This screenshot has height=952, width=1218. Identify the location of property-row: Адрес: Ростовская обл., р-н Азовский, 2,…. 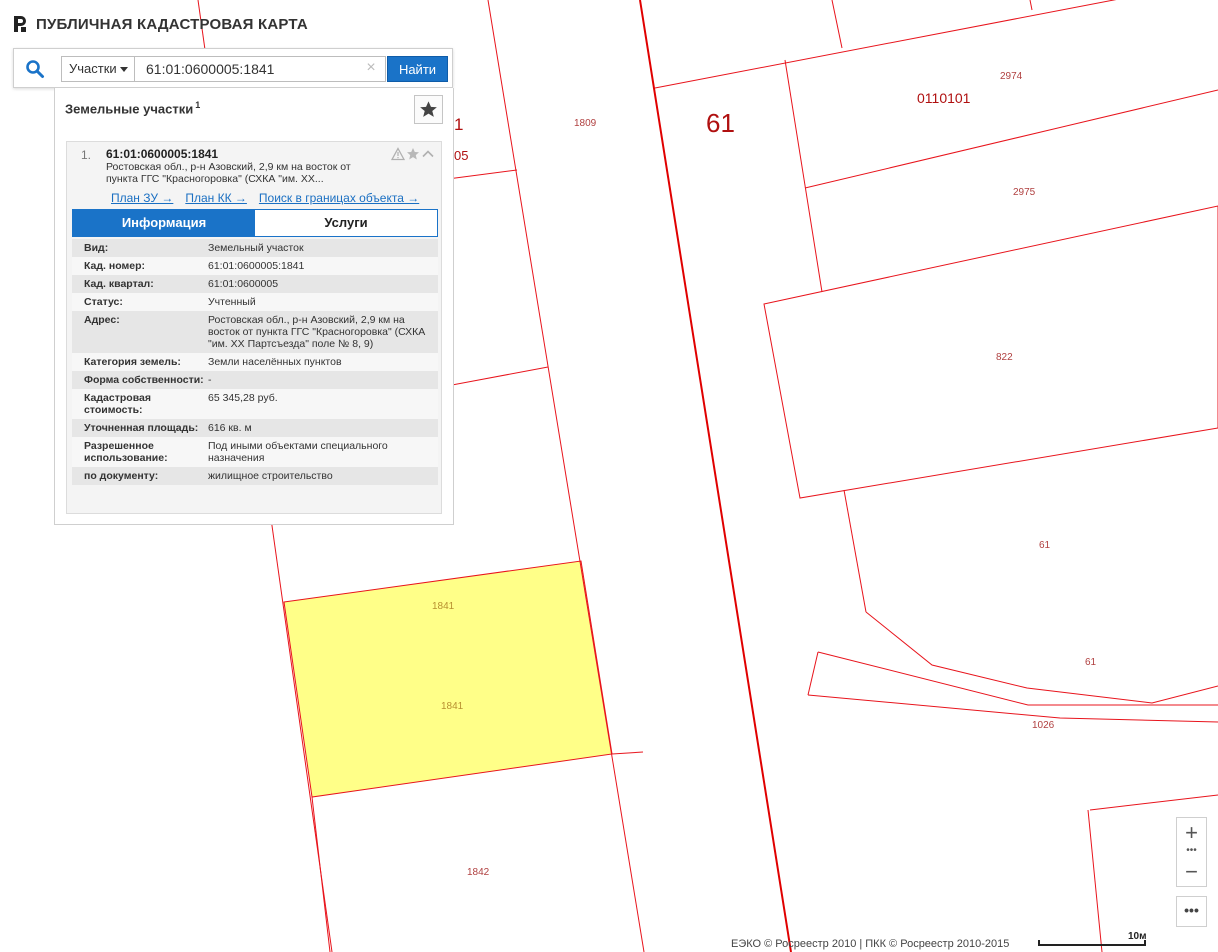
(255, 332).